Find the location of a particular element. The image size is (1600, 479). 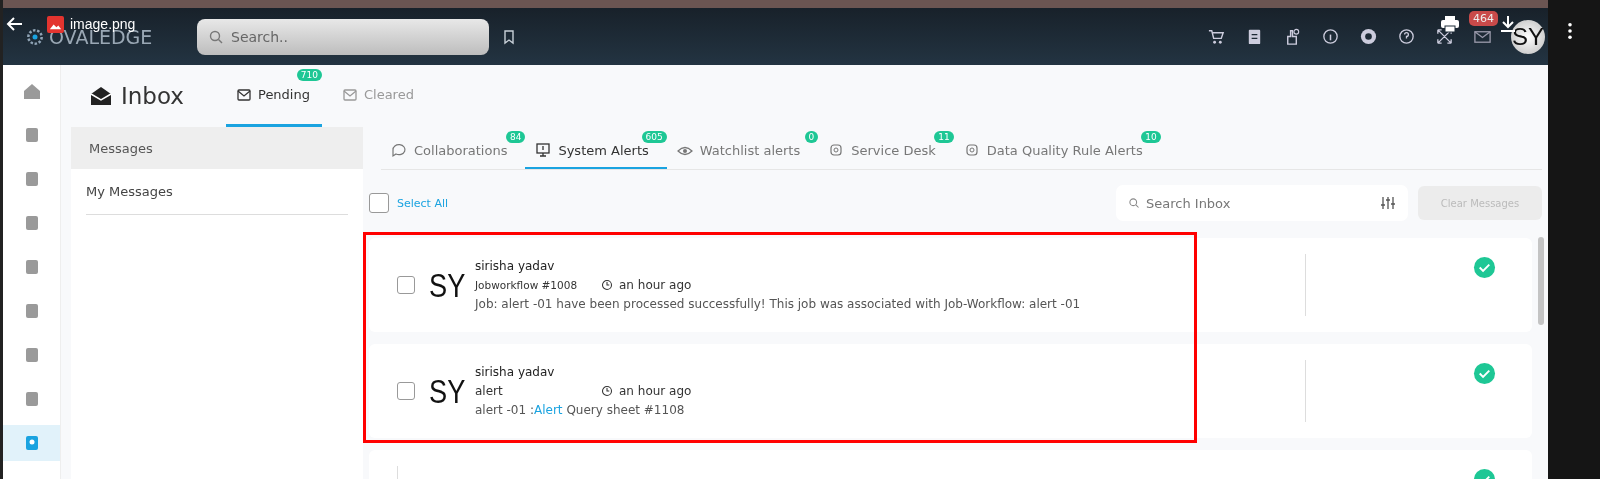

notification-badge: 464 is located at coordinates (1483, 18).